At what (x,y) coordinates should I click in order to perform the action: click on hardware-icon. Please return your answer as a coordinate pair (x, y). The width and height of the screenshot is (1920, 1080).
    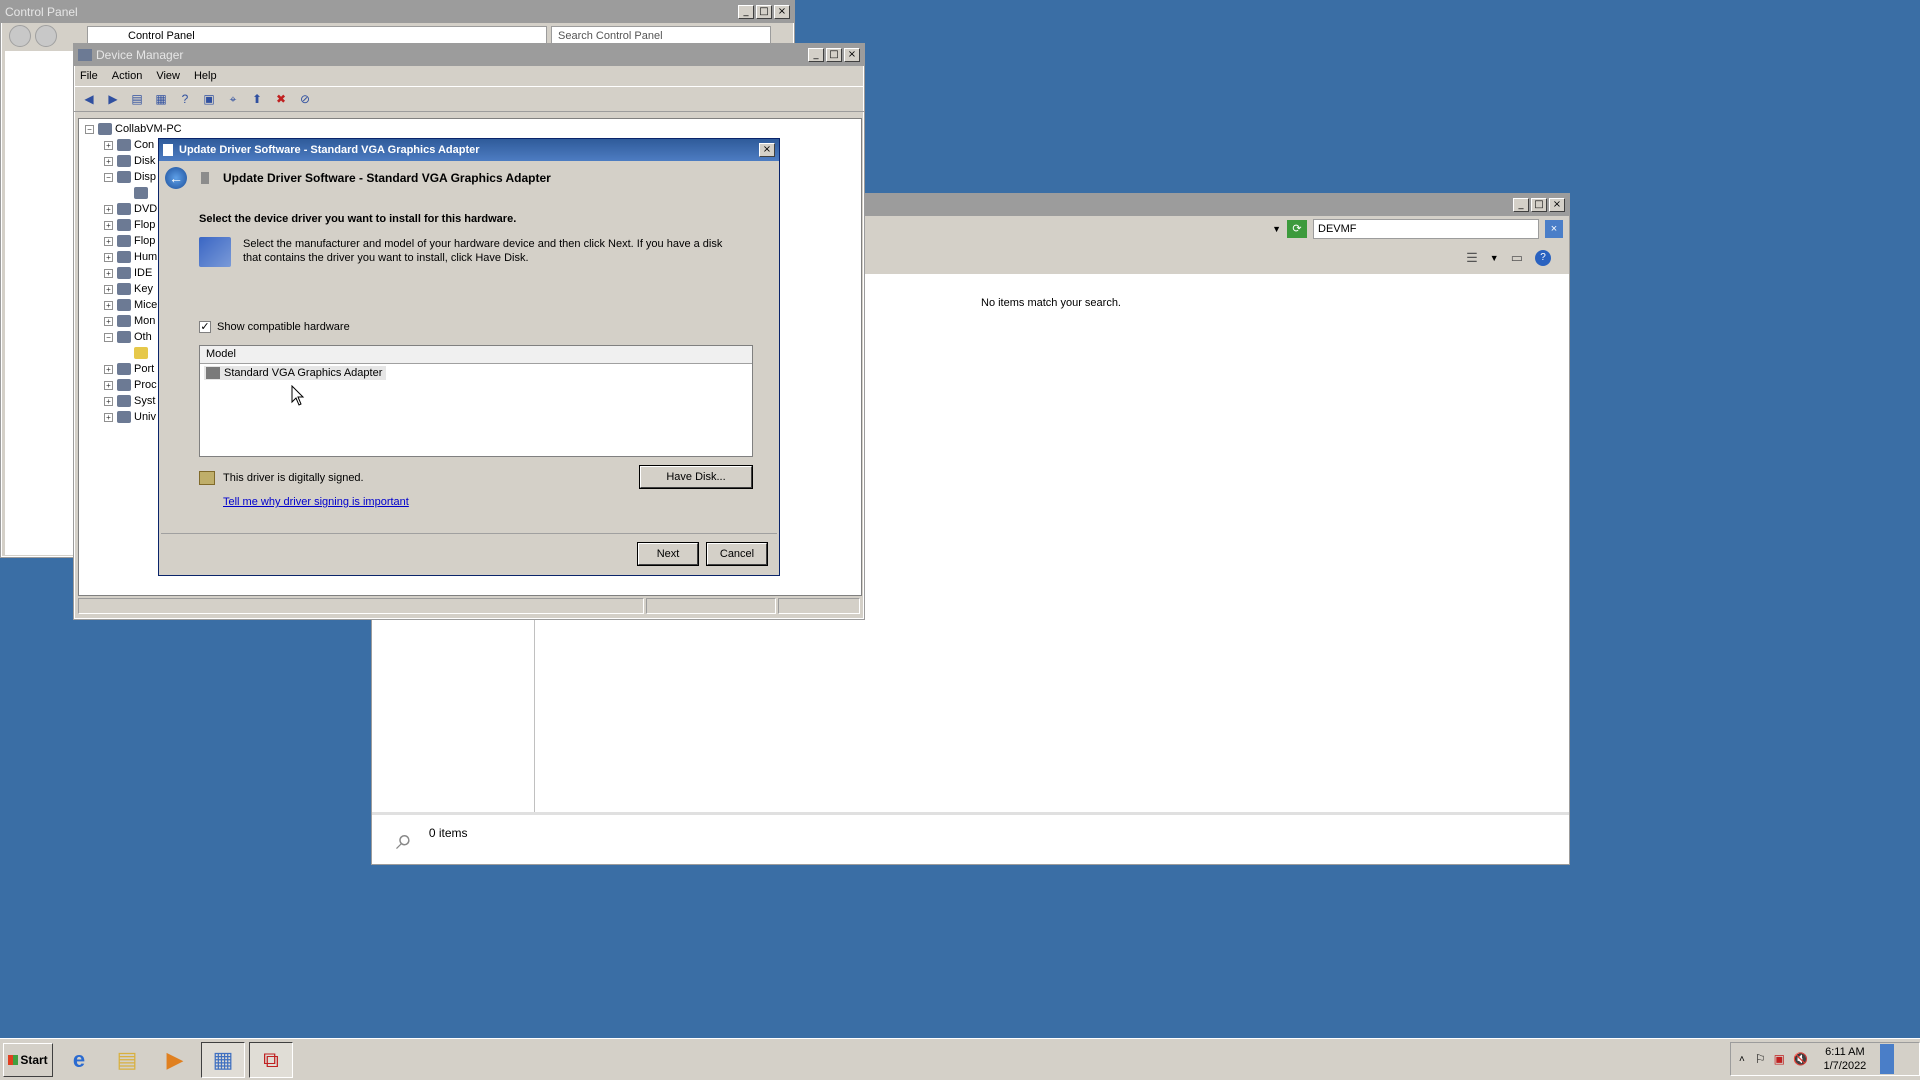
    Looking at the image, I should click on (215, 252).